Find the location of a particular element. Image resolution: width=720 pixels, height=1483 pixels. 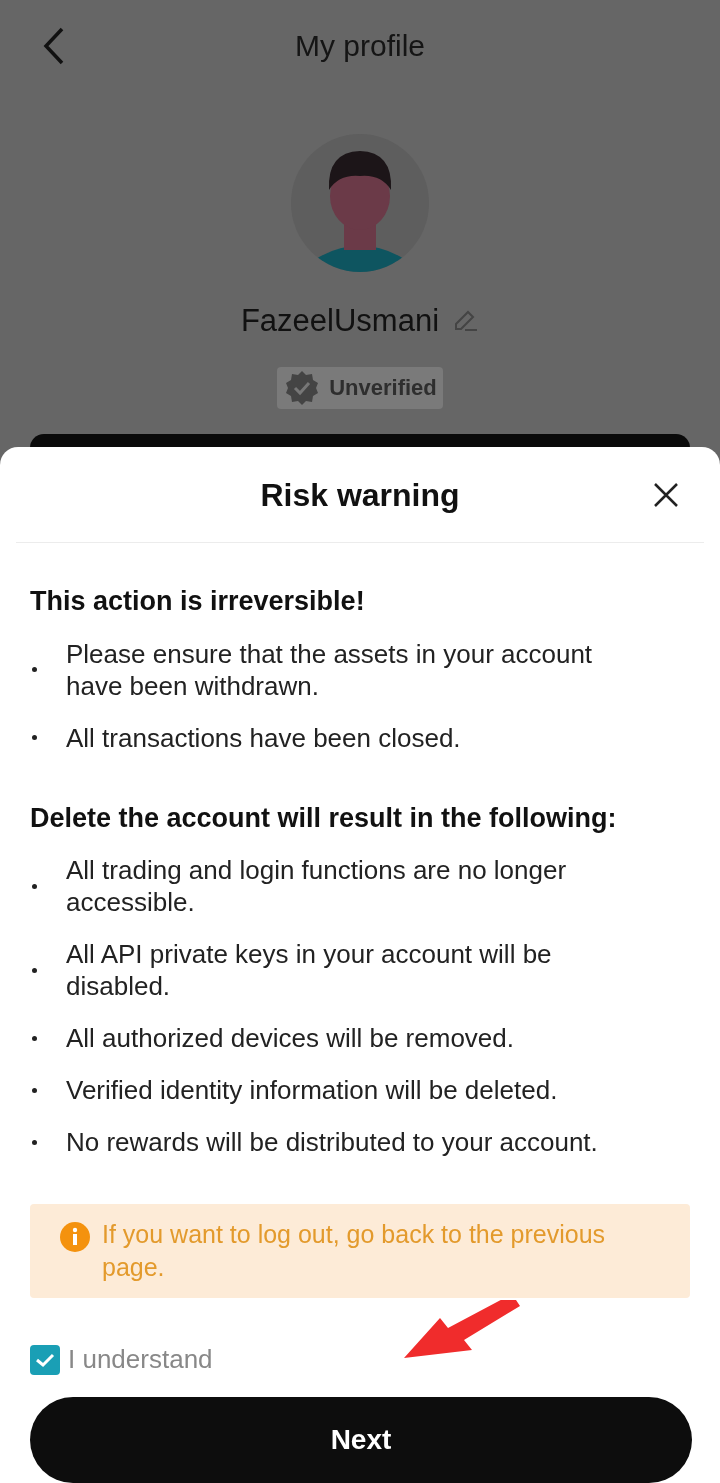

list-item: All API private keys in your account will be disabled. is located at coordinates (309, 970).